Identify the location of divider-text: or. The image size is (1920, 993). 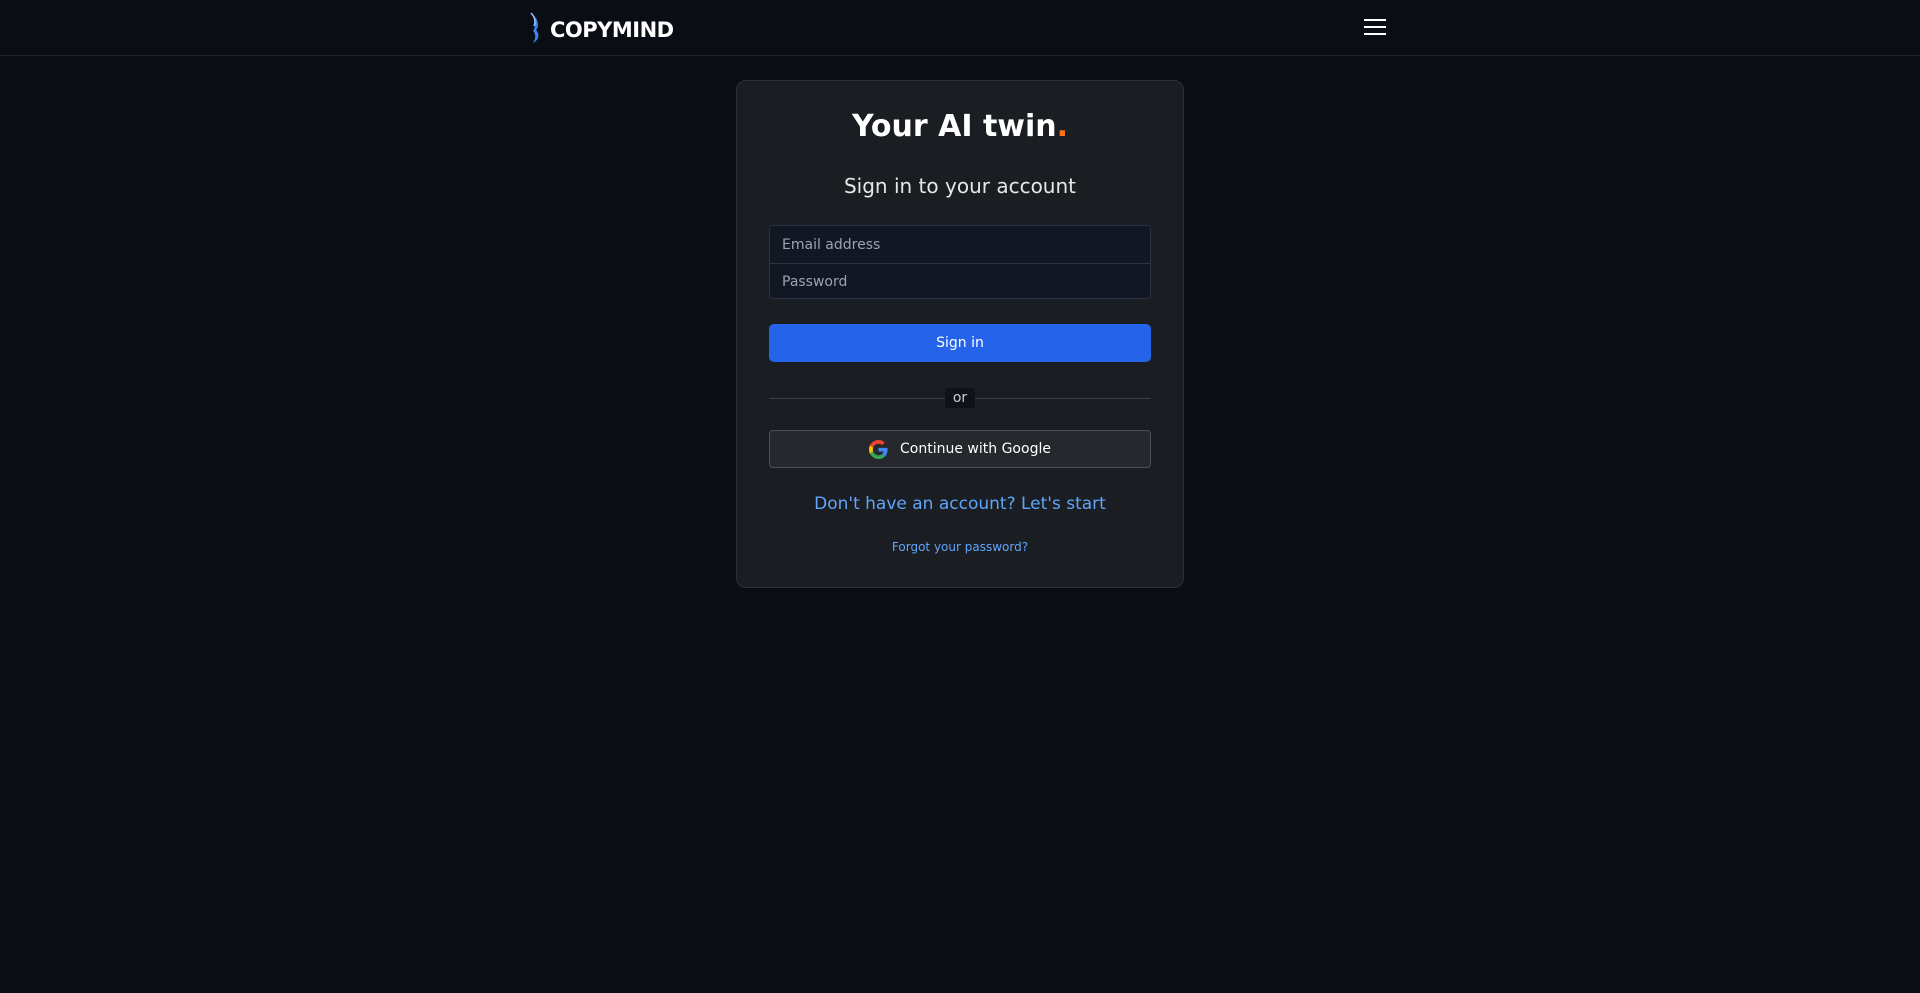
(960, 398).